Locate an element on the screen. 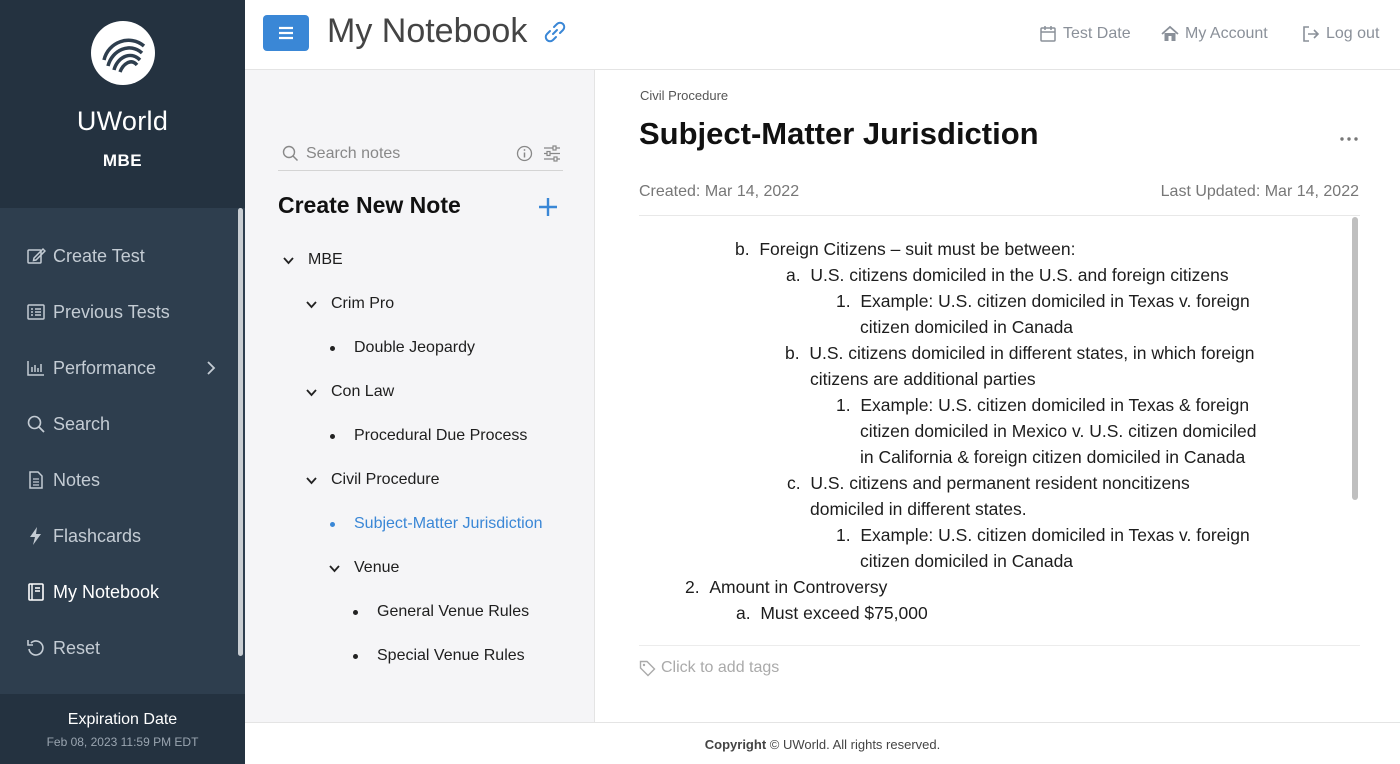  tree-item-label: Double Jeopardy is located at coordinates (414, 347).